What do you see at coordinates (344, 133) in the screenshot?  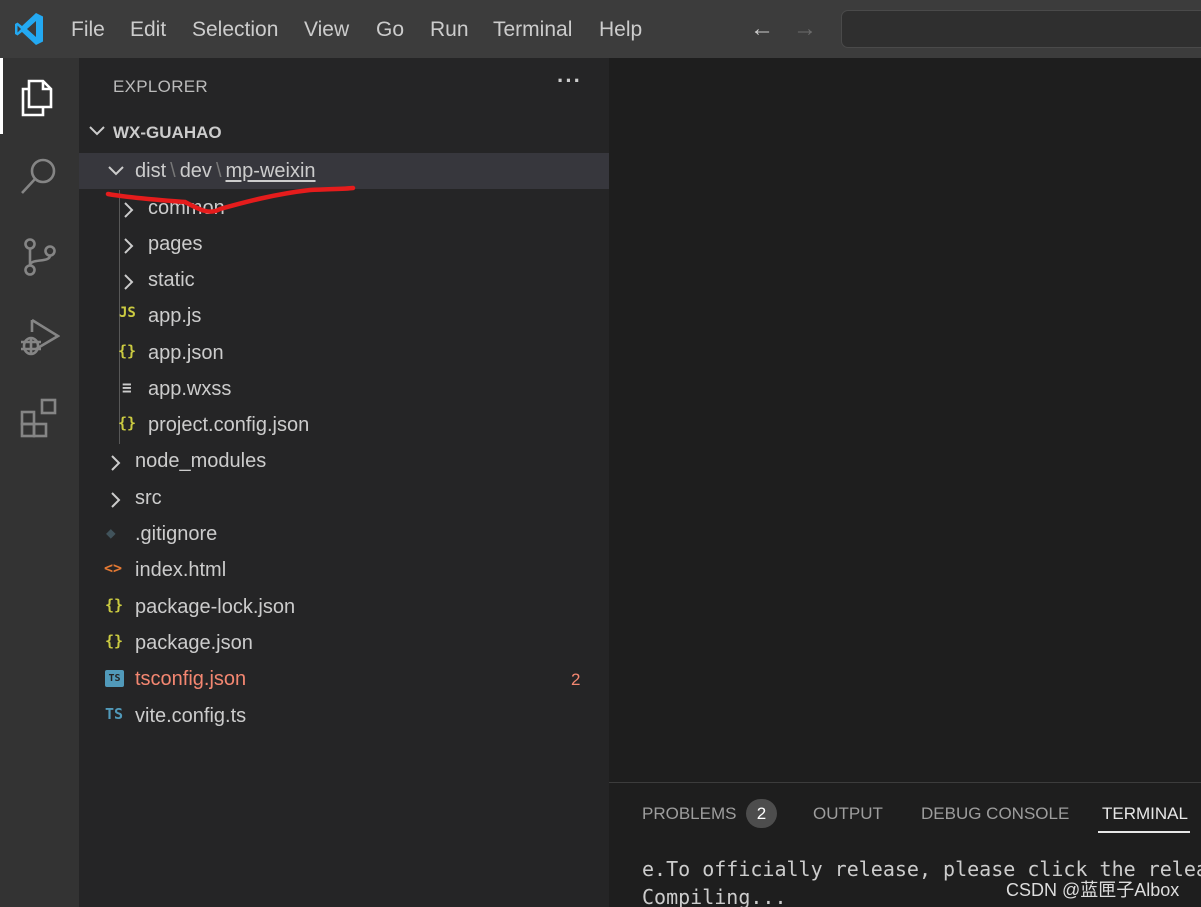 I see `workspace-header: WX-GUAHAO` at bounding box center [344, 133].